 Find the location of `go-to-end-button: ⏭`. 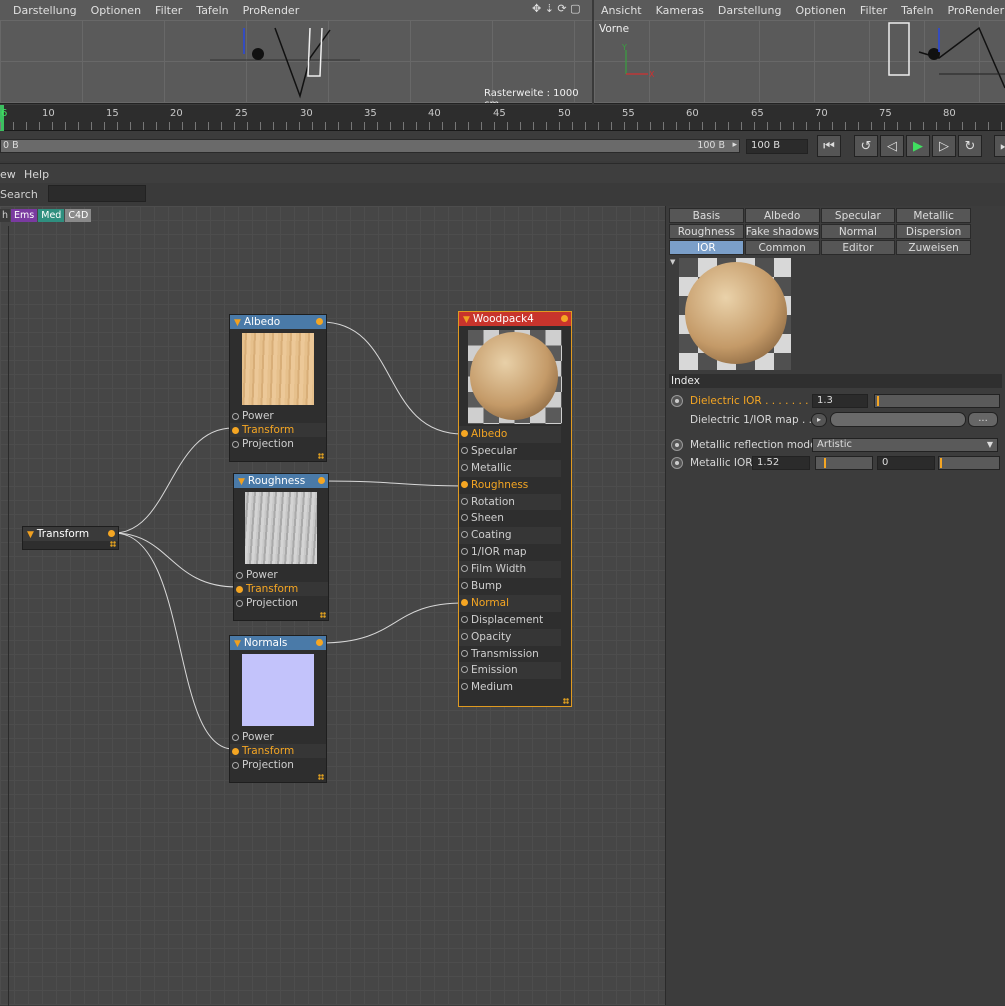

go-to-end-button: ⏭ is located at coordinates (999, 146).